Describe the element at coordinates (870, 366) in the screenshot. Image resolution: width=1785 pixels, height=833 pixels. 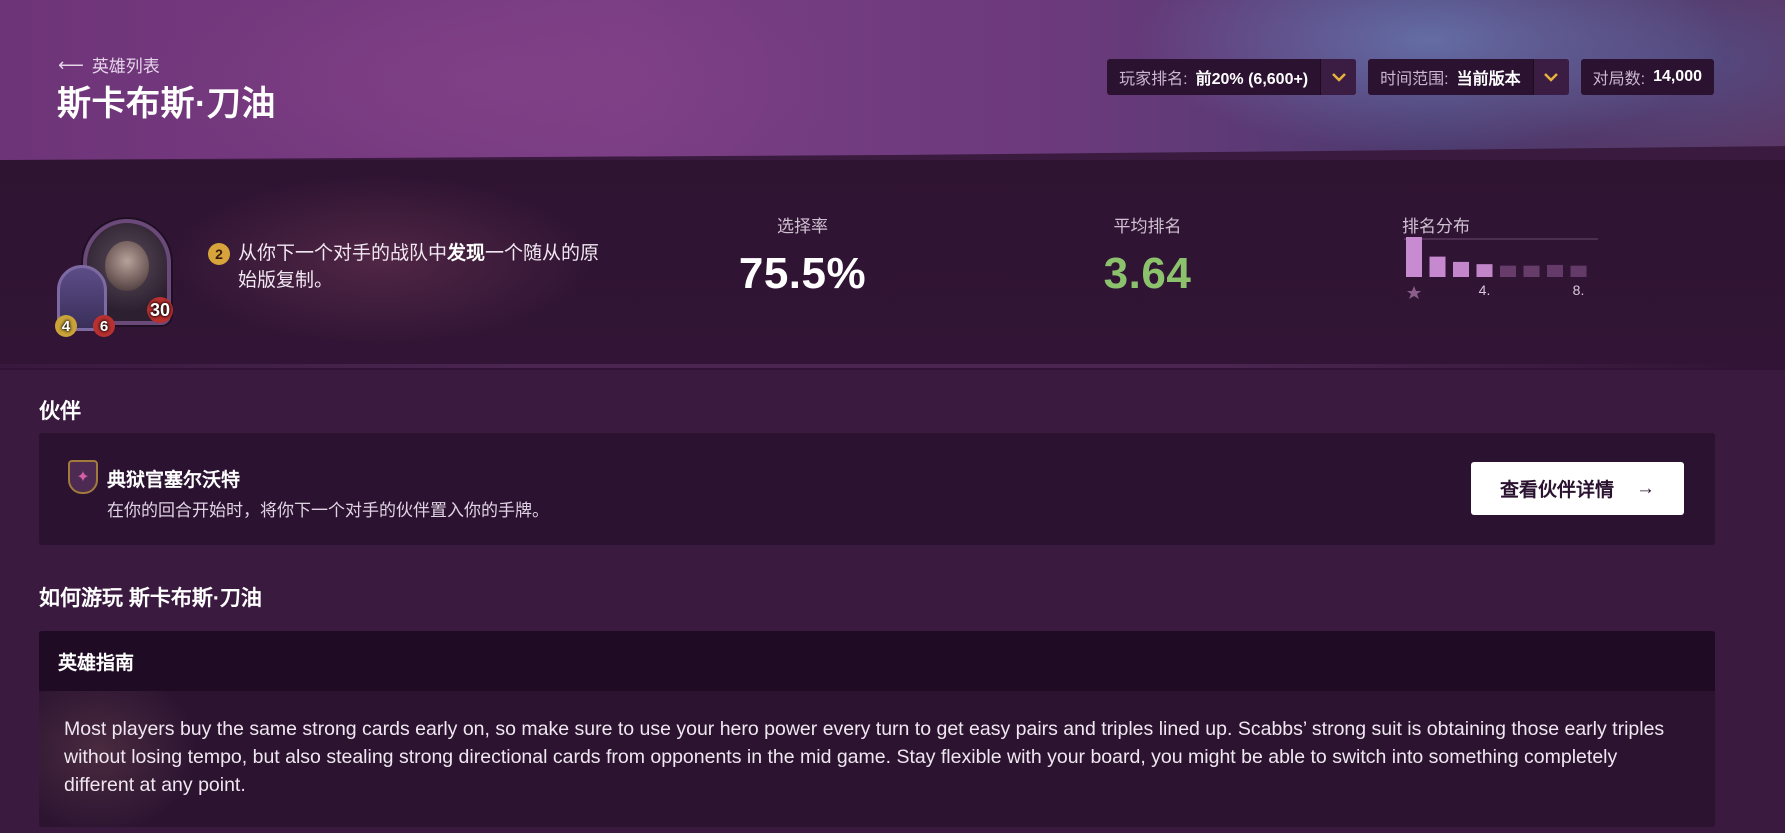
I see `divider` at that location.